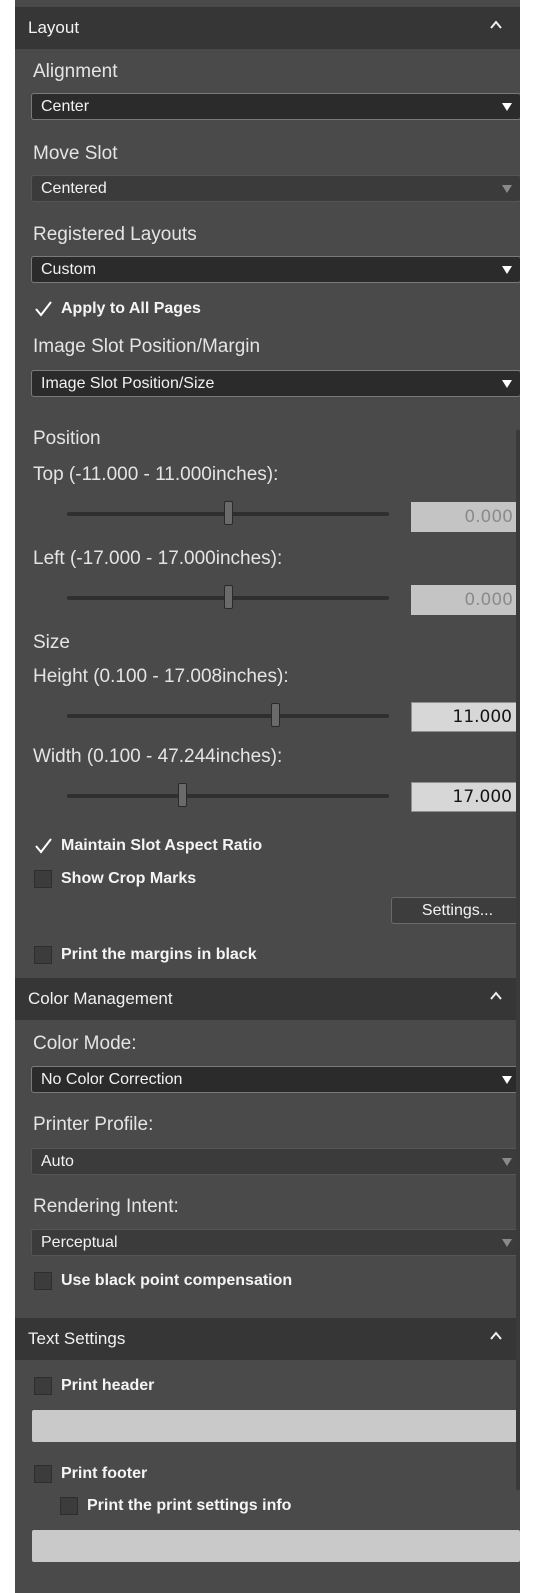 The width and height of the screenshot is (542, 1593). I want to click on left-slider, so click(228, 597).